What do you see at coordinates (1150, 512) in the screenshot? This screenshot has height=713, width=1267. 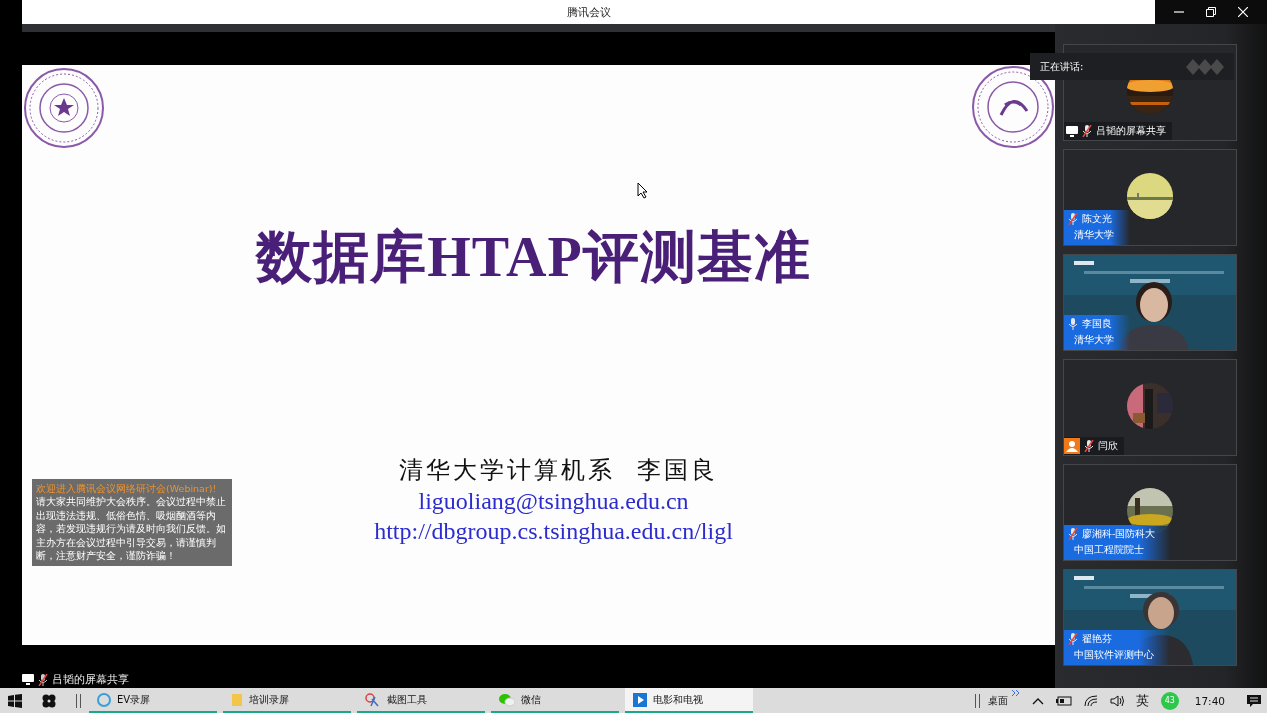 I see `participant-tile: 廖湘科-国防科大 中国工程院院士` at bounding box center [1150, 512].